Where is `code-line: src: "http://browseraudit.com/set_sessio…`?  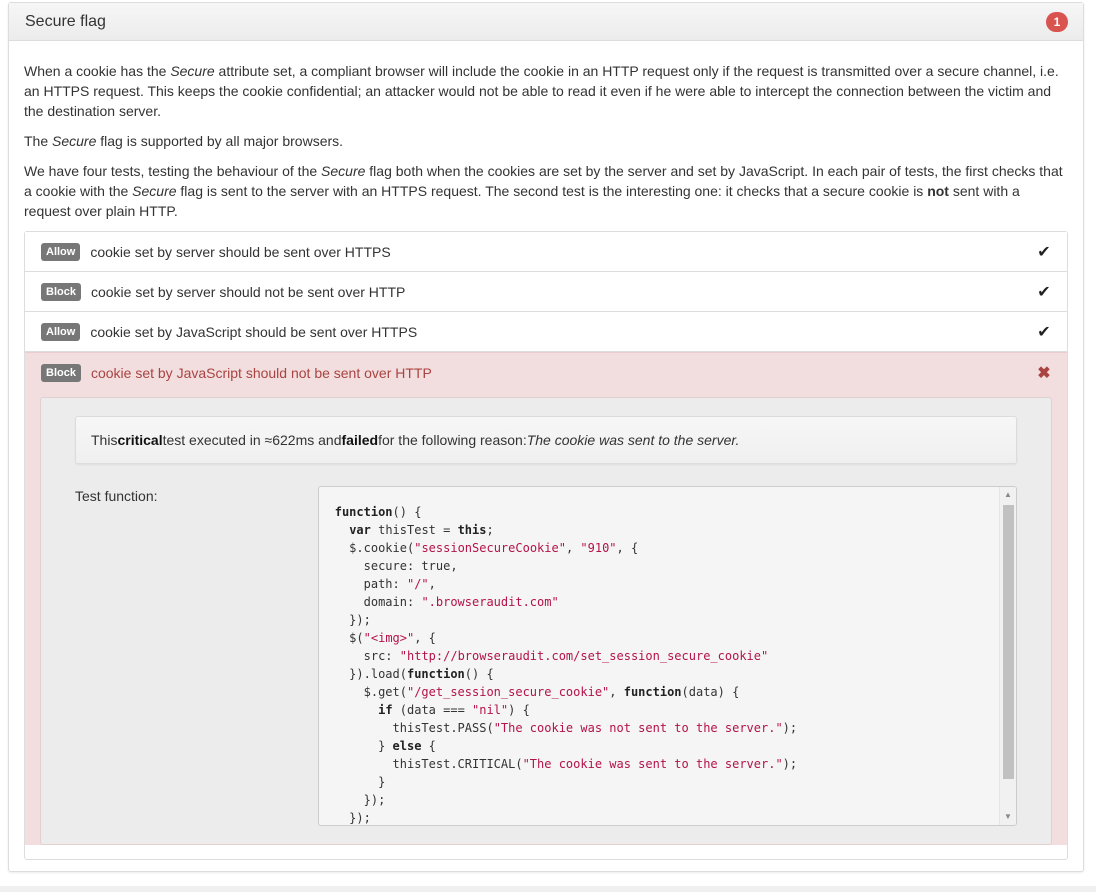 code-line: src: "http://browseraudit.com/set_sessio… is located at coordinates (551, 656).